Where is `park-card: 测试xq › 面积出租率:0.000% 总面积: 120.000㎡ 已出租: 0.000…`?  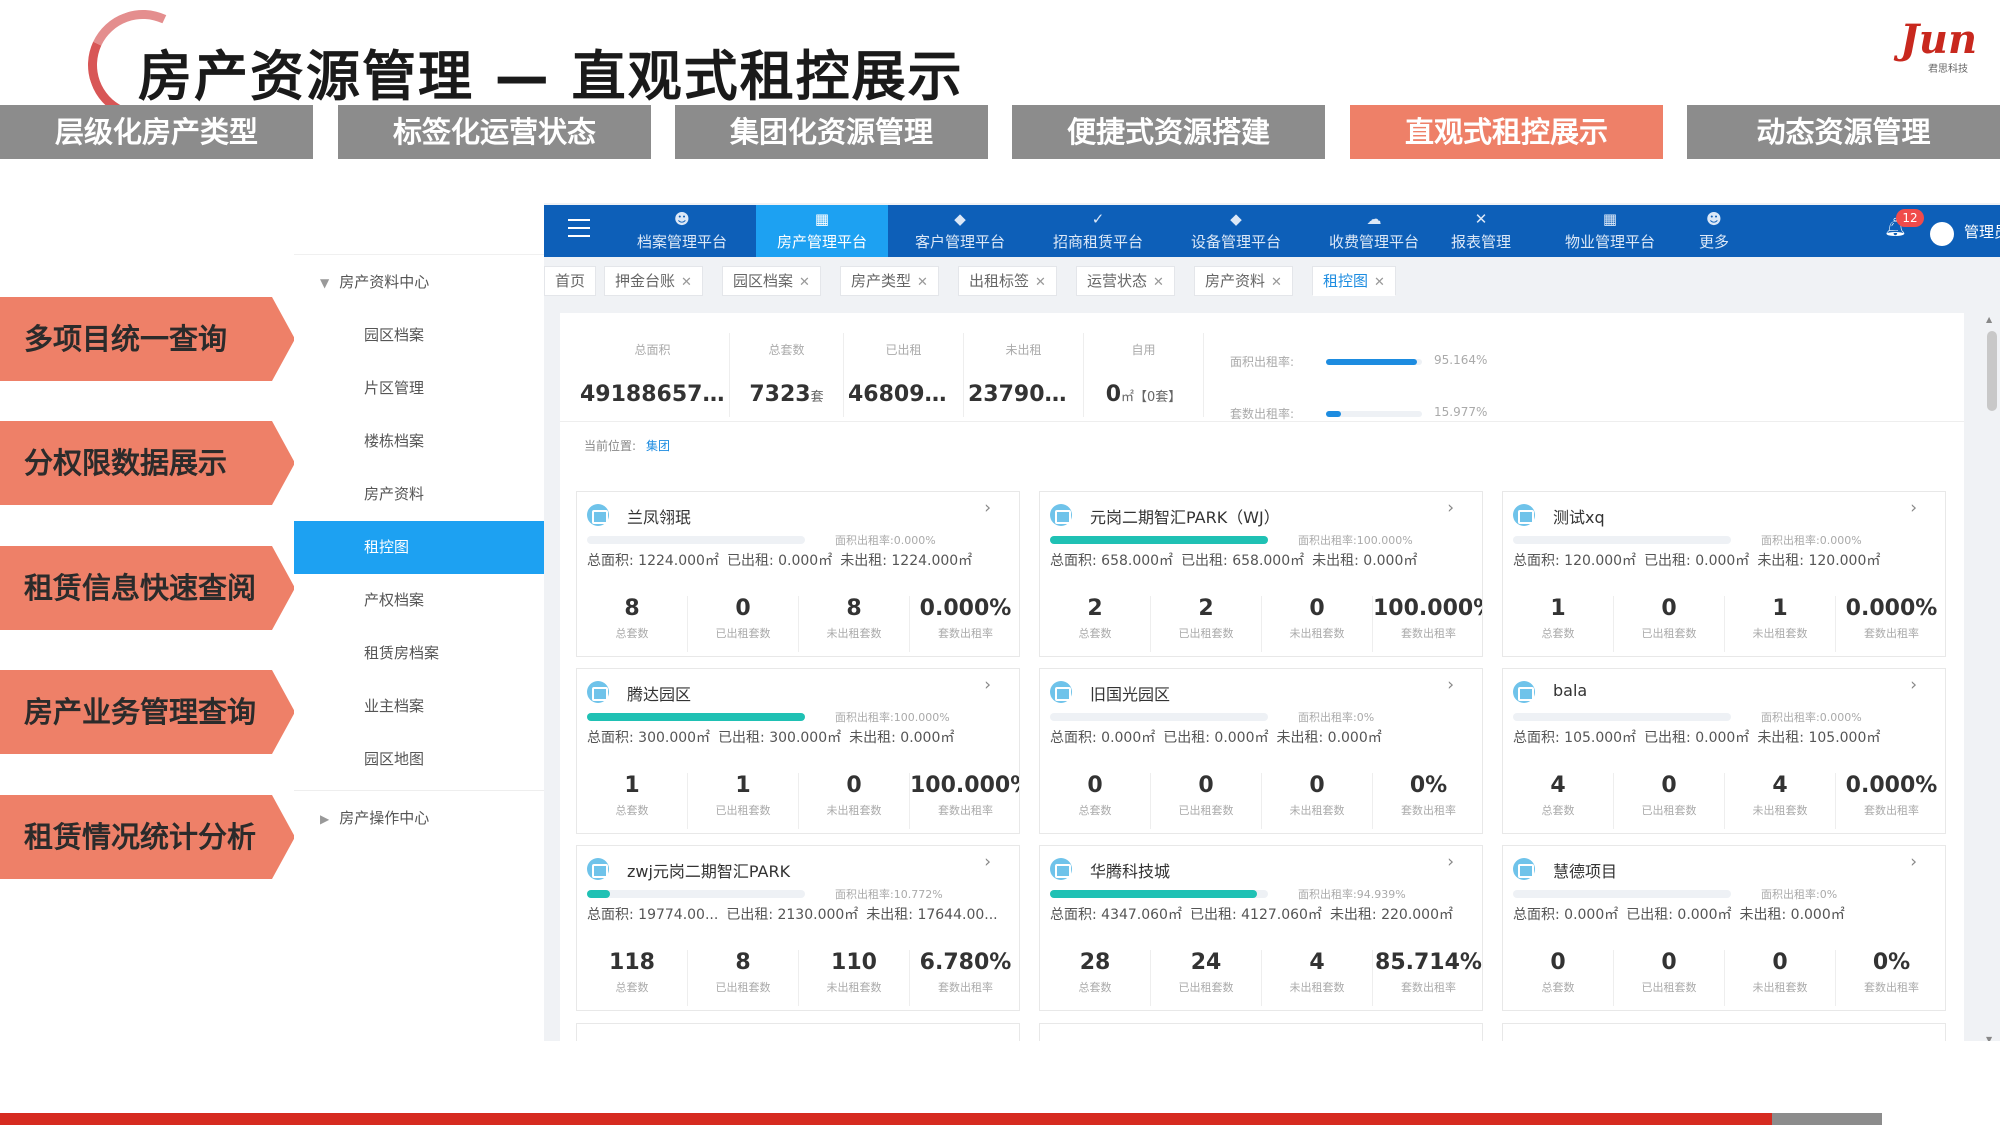
park-card: 测试xq › 面积出租率:0.000% 总面积: 120.000㎡ 已出租: 0.000… is located at coordinates (1724, 574).